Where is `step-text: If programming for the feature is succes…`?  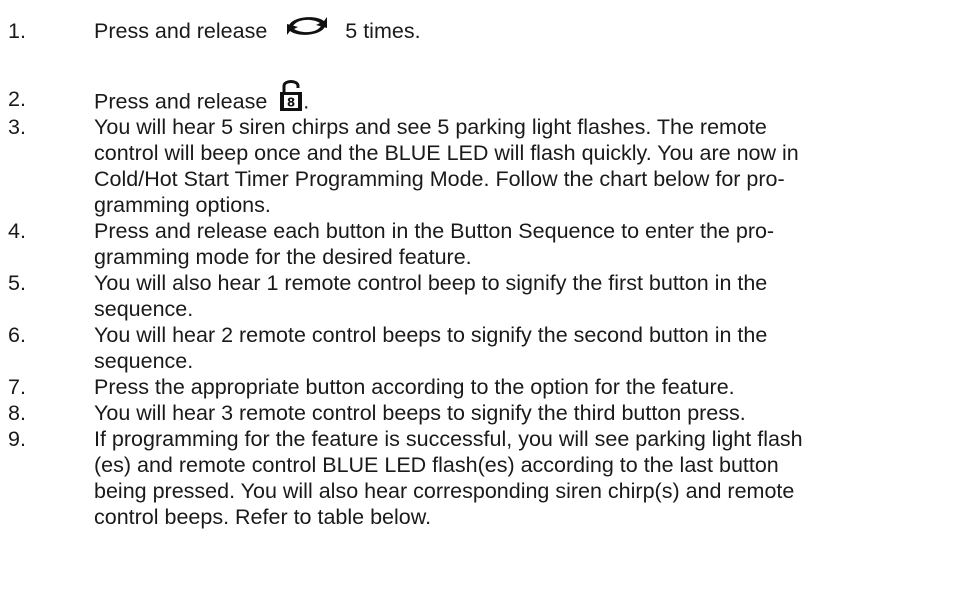
step-text: If programming for the feature is succes… is located at coordinates (448, 478).